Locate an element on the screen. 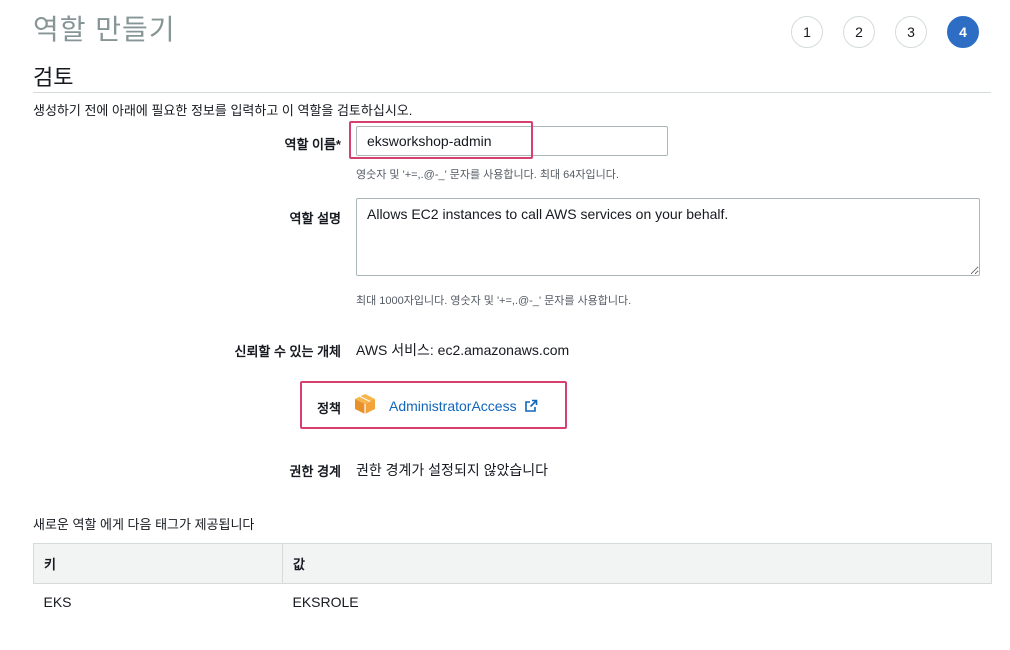 Image resolution: width=1010 pixels, height=650 pixels. tag-value-cell: EKSROLE is located at coordinates (325, 602).